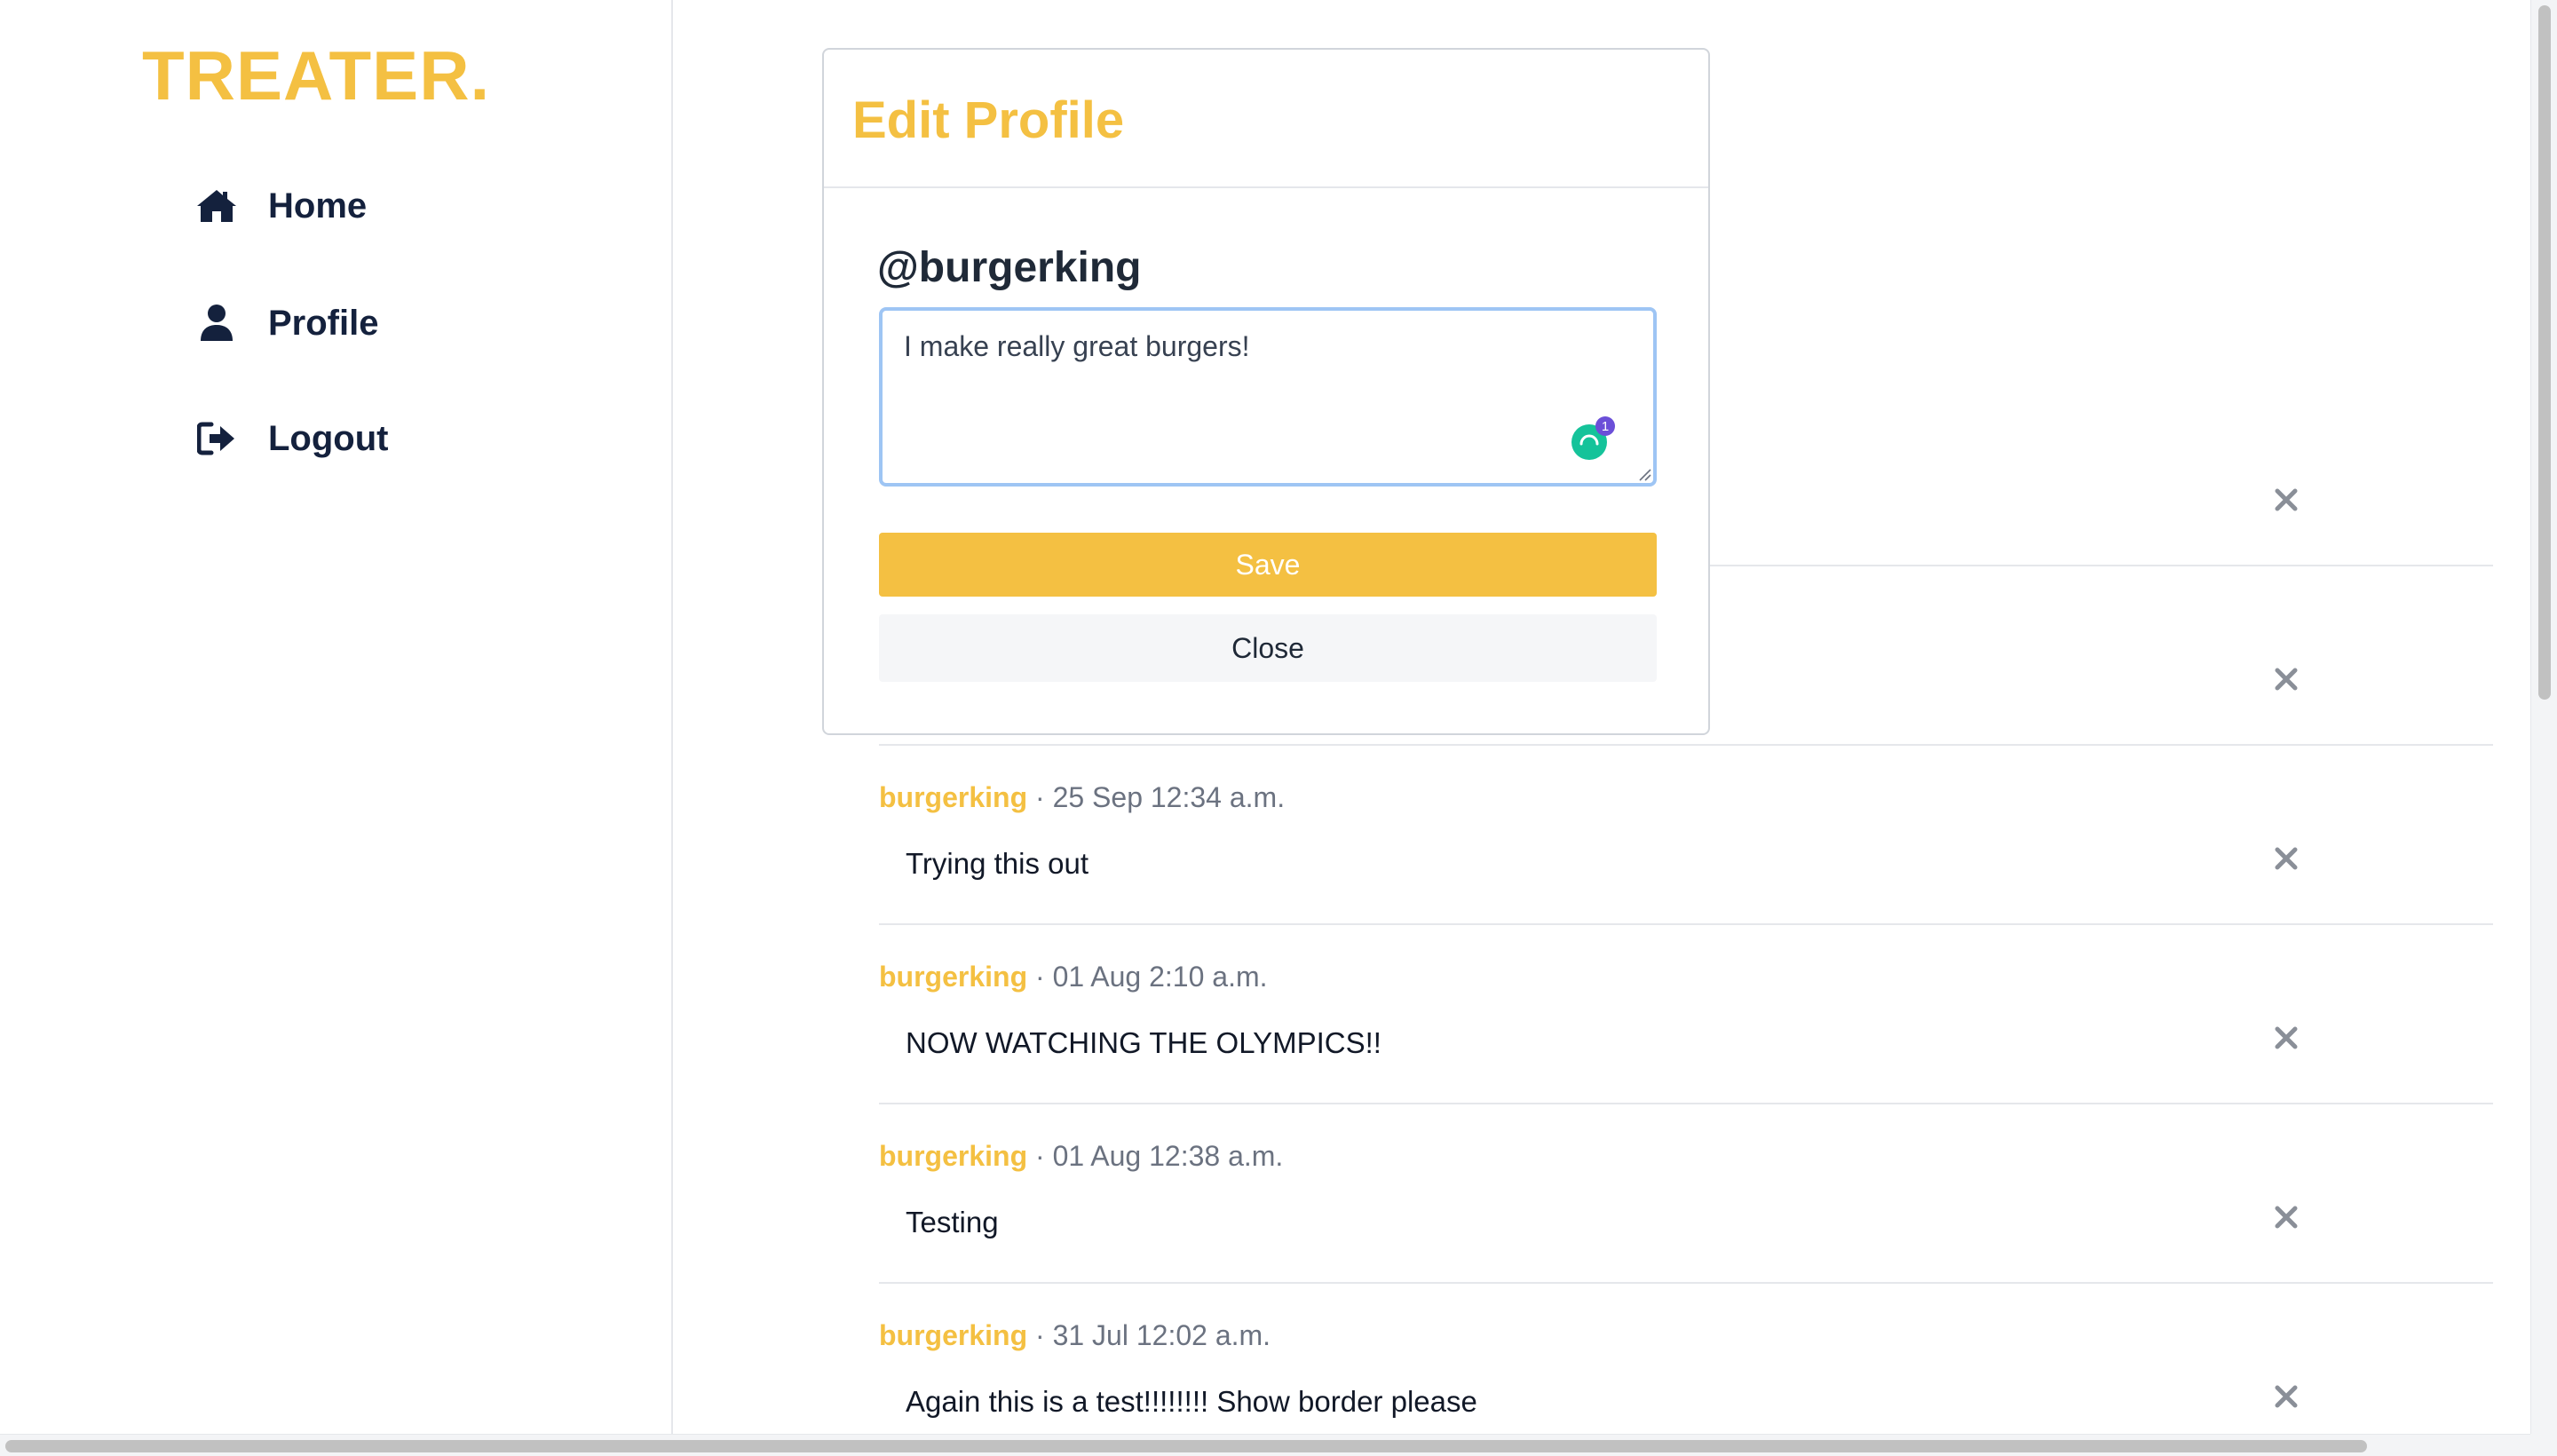 The image size is (2557, 1456). I want to click on sidebar-item-home: Home, so click(279, 206).